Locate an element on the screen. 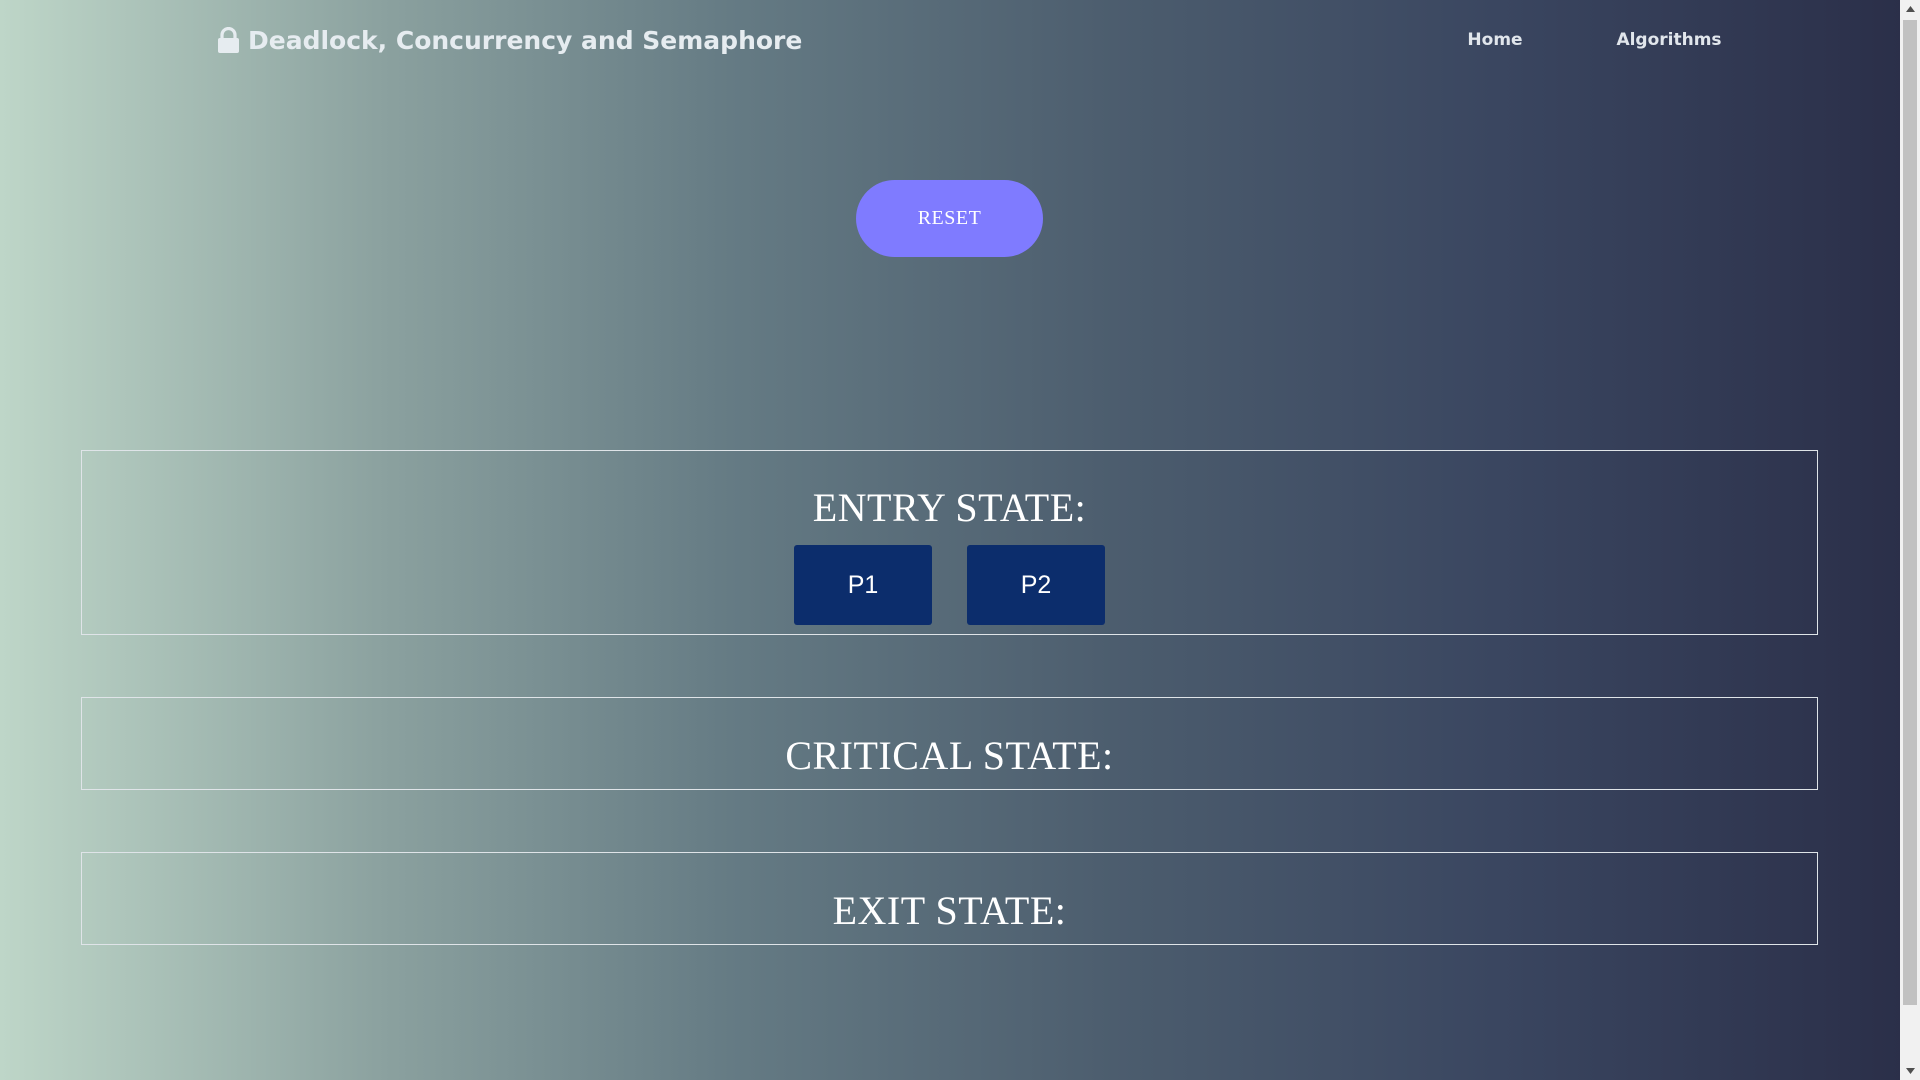 The image size is (1920, 1080). scroll-down-arrow-icon is located at coordinates (1910, 1071).